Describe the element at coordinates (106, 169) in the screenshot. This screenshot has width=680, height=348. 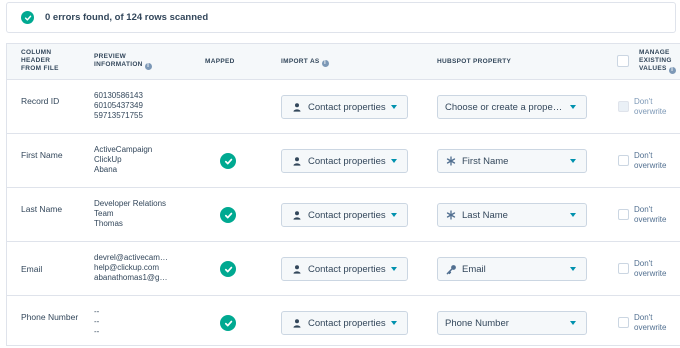
I see `preview-line: Abana` at that location.